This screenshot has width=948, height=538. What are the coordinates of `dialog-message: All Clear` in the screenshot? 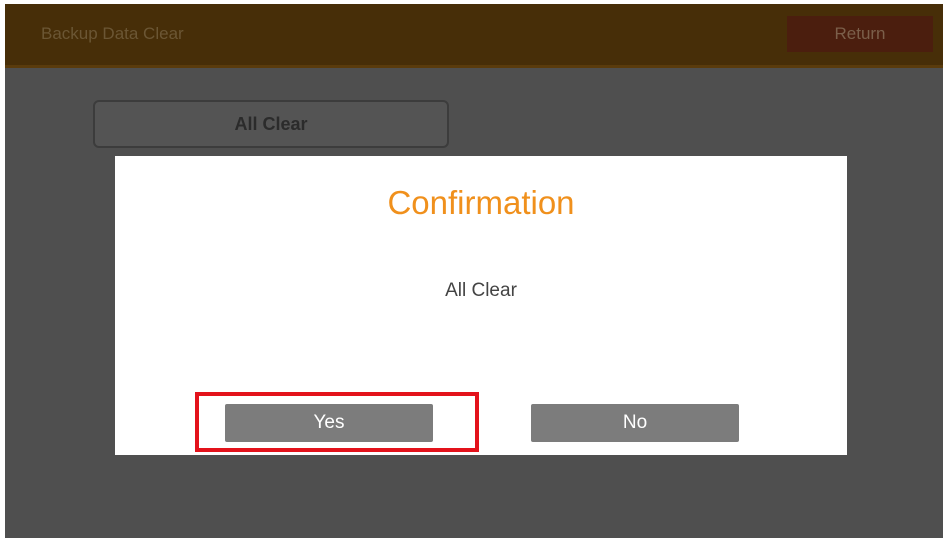 It's located at (481, 290).